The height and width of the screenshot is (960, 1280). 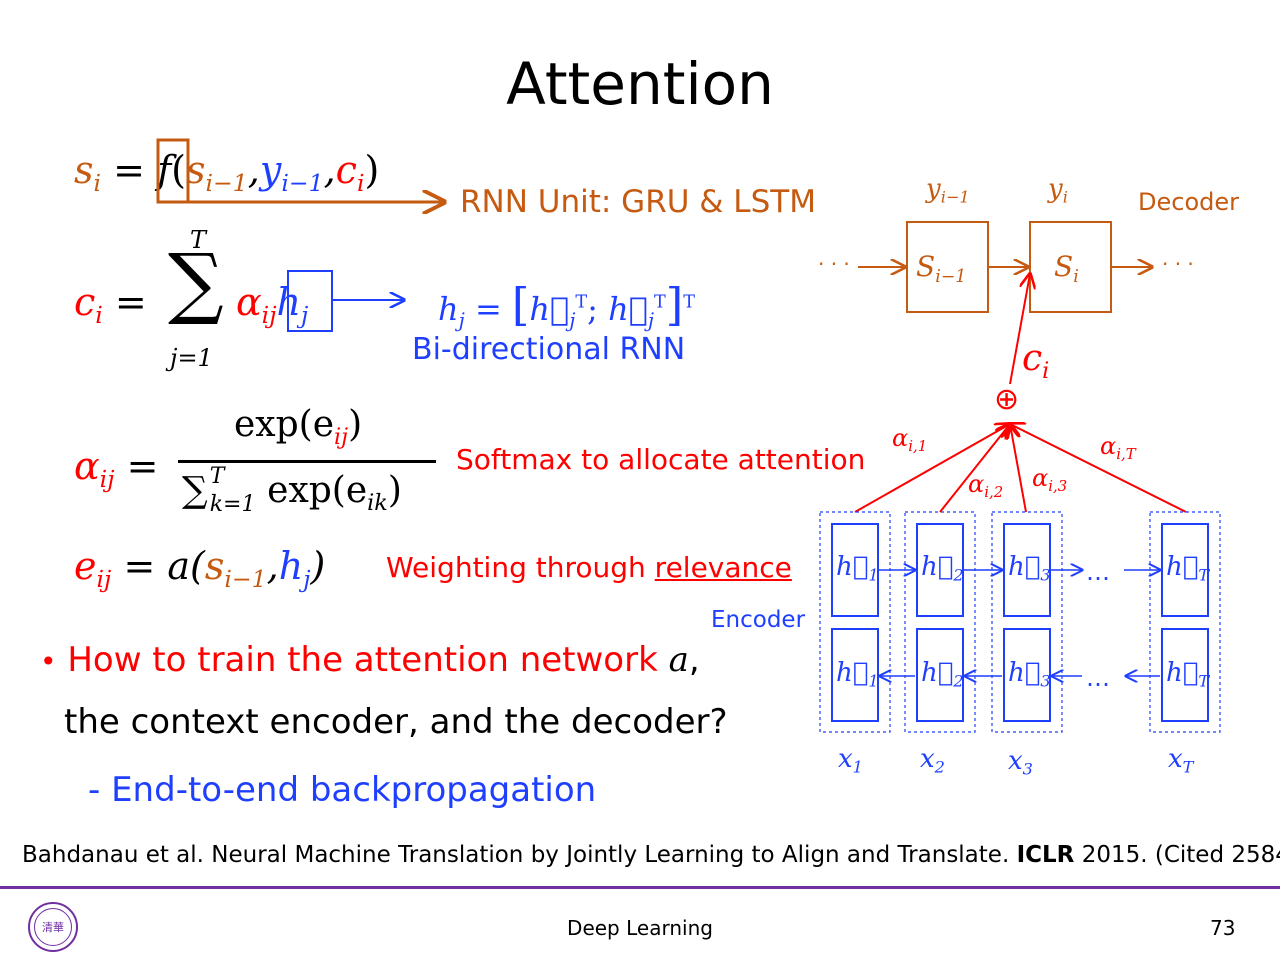 I want to click on backward-state-3: h⃖3, so click(x=1029, y=674).